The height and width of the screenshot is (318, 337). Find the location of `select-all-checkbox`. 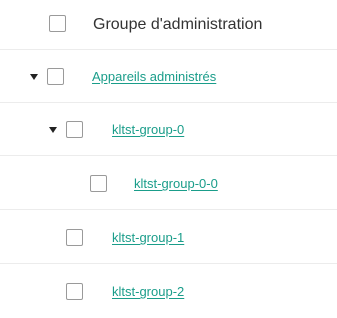

select-all-checkbox is located at coordinates (57, 23).